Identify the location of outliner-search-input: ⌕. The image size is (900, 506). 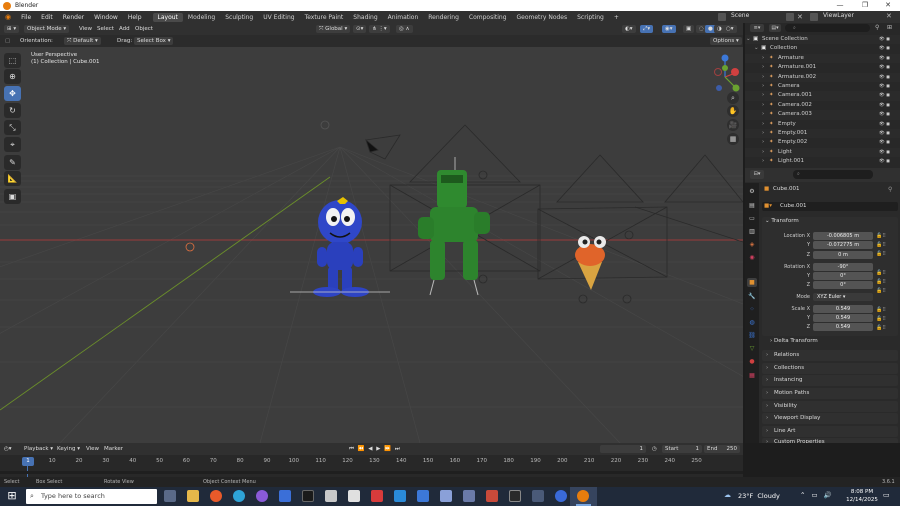
(827, 28).